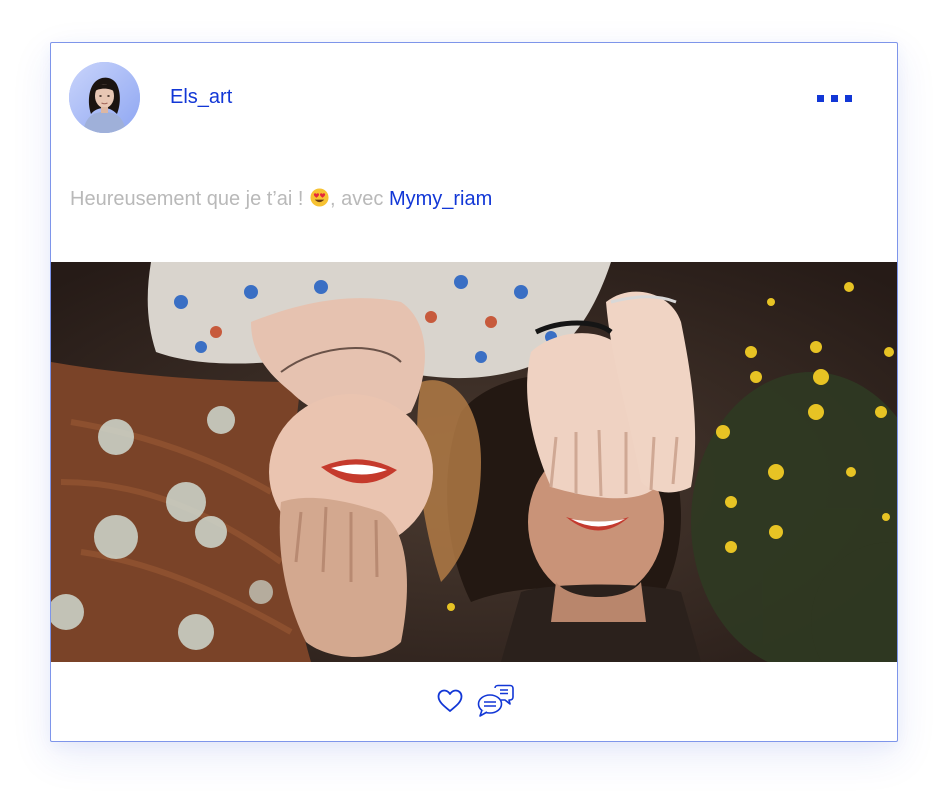 The height and width of the screenshot is (800, 948). What do you see at coordinates (359, 199) in the screenshot?
I see `caption-with-text: , avec` at bounding box center [359, 199].